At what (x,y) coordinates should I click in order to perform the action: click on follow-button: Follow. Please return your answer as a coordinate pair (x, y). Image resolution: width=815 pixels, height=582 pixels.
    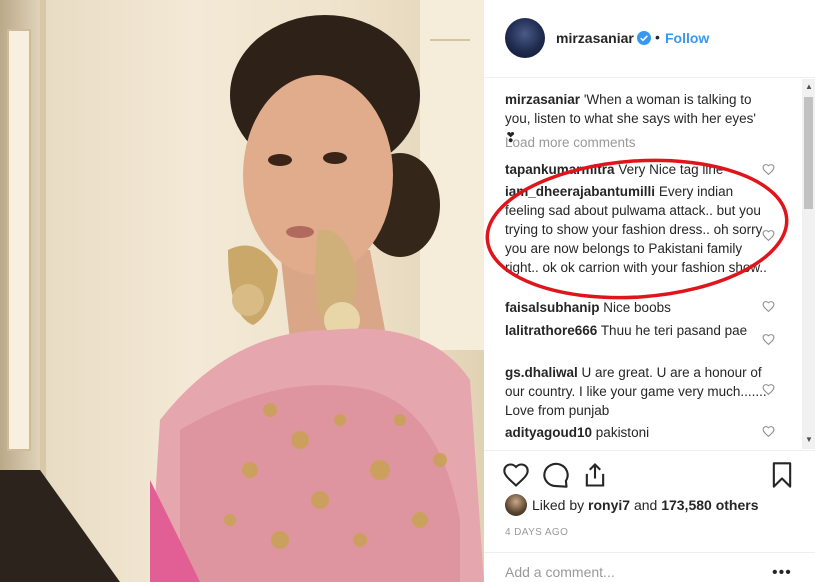
    Looking at the image, I should click on (687, 38).